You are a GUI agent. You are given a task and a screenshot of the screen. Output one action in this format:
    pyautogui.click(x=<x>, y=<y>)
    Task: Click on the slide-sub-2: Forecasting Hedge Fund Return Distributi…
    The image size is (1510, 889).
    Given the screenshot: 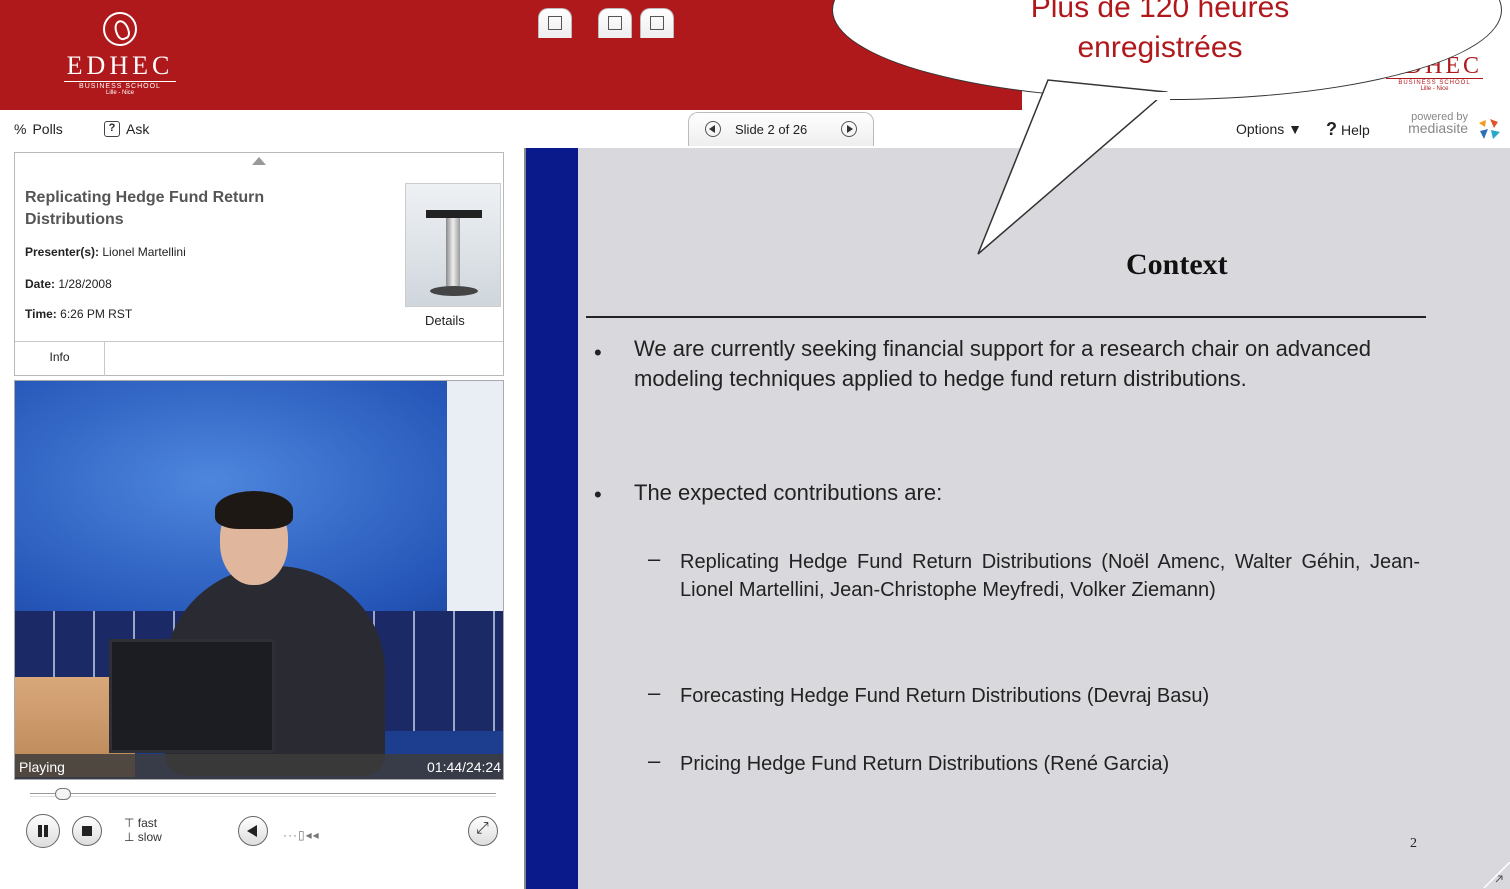 What is the action you would take?
    pyautogui.click(x=945, y=696)
    